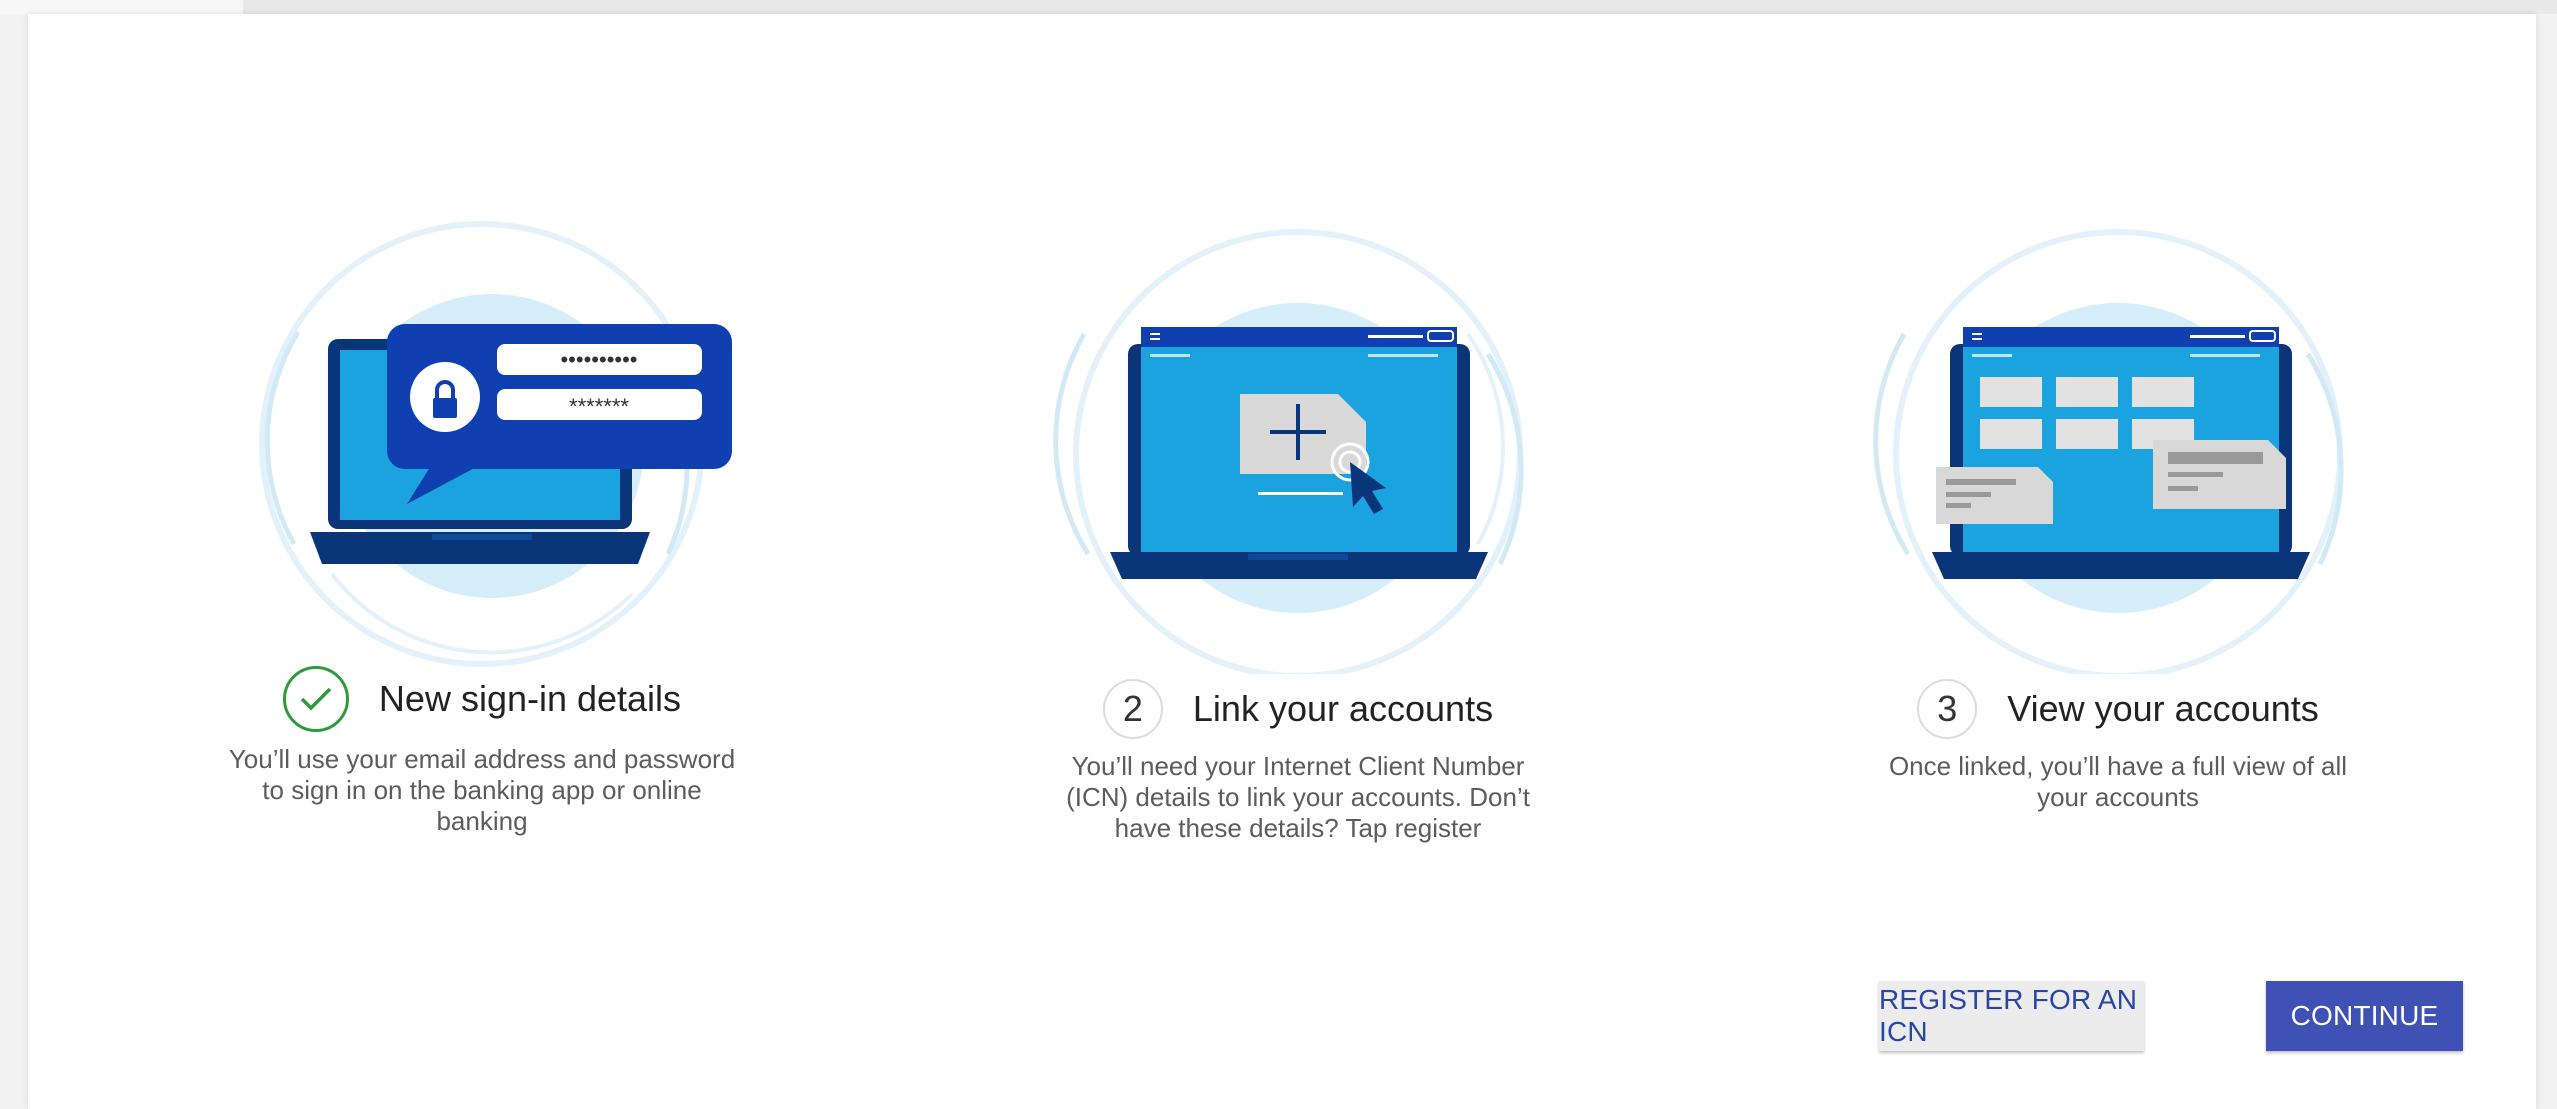 This screenshot has width=2557, height=1109. What do you see at coordinates (2108, 451) in the screenshot?
I see `view-accounts-illustration` at bounding box center [2108, 451].